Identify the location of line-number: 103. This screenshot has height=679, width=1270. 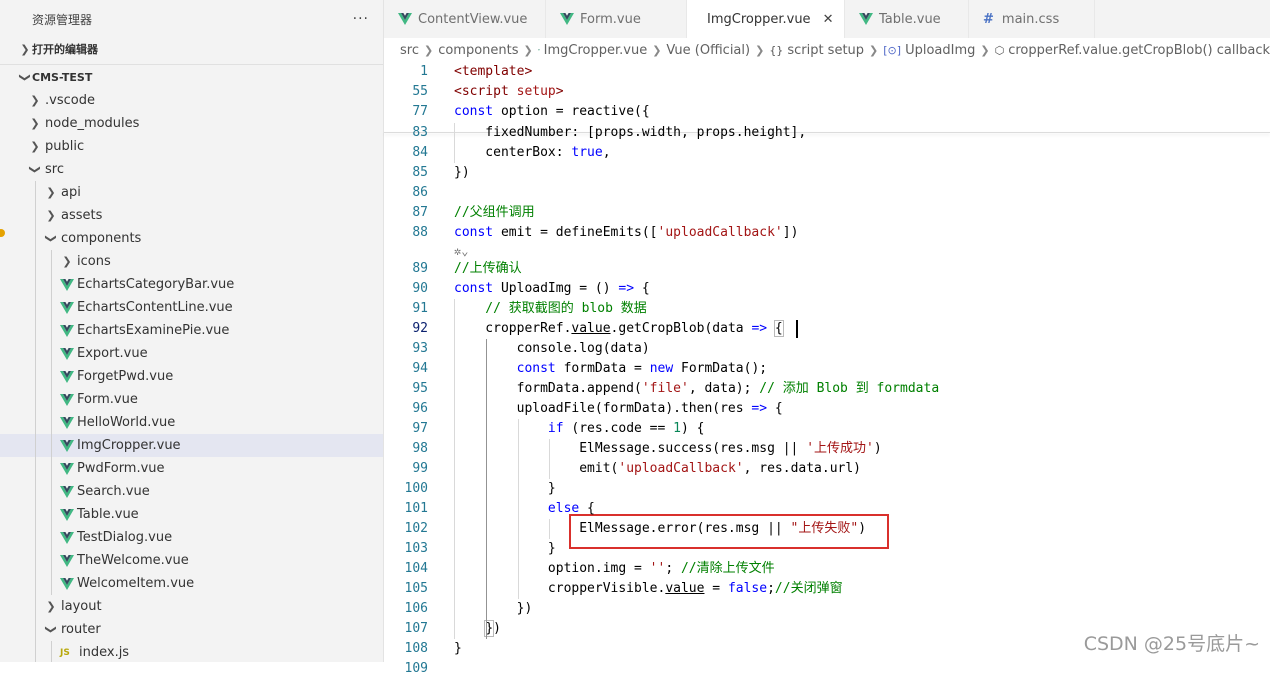
(416, 548).